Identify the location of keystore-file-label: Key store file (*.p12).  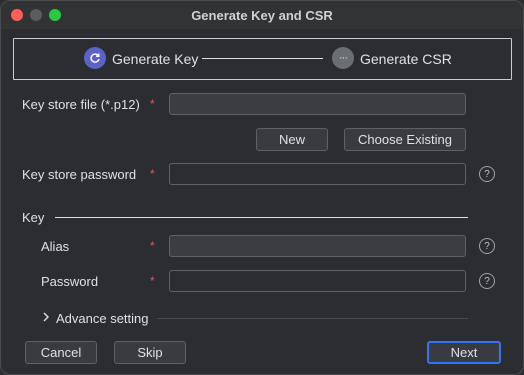
(81, 104).